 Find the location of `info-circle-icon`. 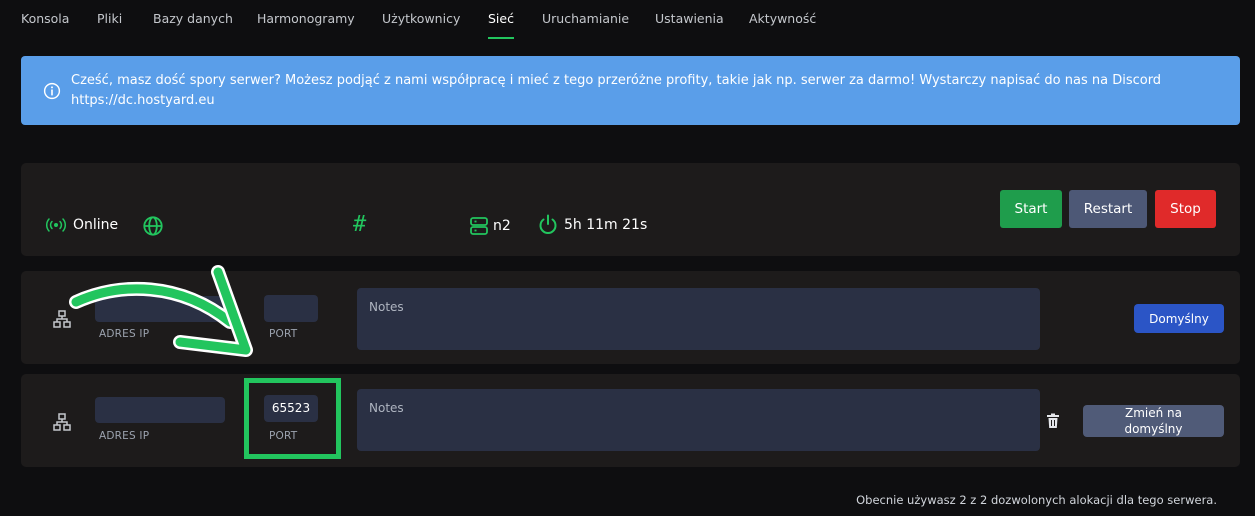

info-circle-icon is located at coordinates (52, 91).